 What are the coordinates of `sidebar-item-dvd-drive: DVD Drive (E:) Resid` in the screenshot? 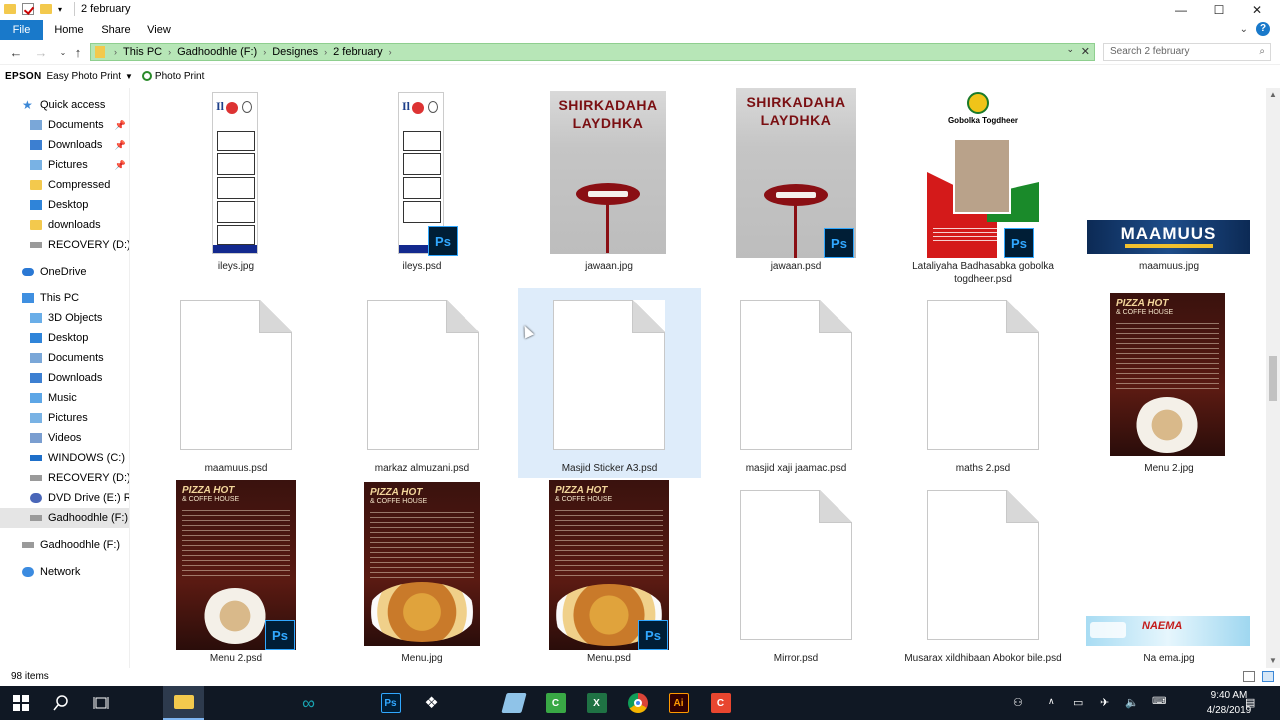 It's located at (64, 498).